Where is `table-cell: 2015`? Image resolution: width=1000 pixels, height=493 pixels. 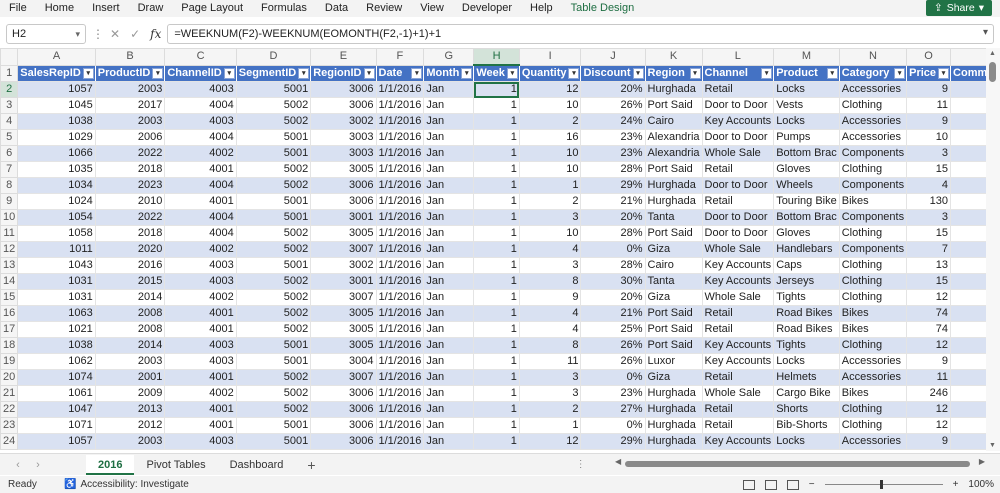 table-cell: 2015 is located at coordinates (130, 281).